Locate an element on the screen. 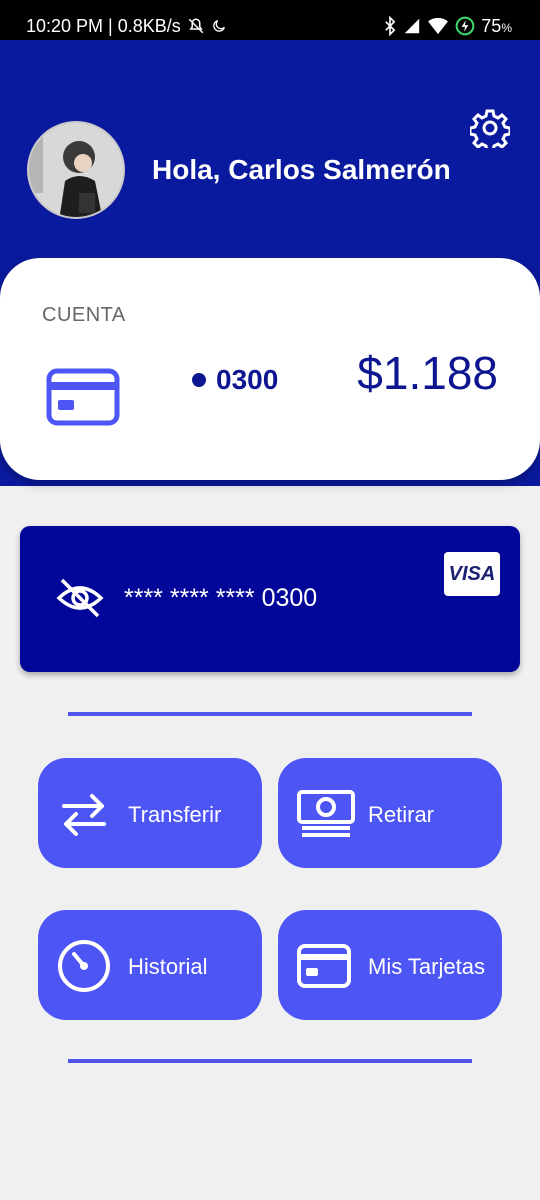 This screenshot has width=540, height=1200. transfer-button: Transferir is located at coordinates (150, 813).